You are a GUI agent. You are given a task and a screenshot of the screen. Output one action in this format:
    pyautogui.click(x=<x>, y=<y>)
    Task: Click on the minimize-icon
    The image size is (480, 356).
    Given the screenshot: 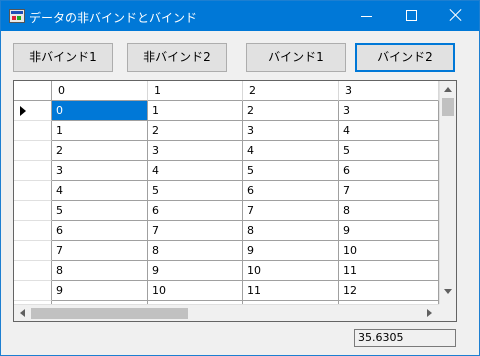 What is the action you would take?
    pyautogui.click(x=366, y=16)
    